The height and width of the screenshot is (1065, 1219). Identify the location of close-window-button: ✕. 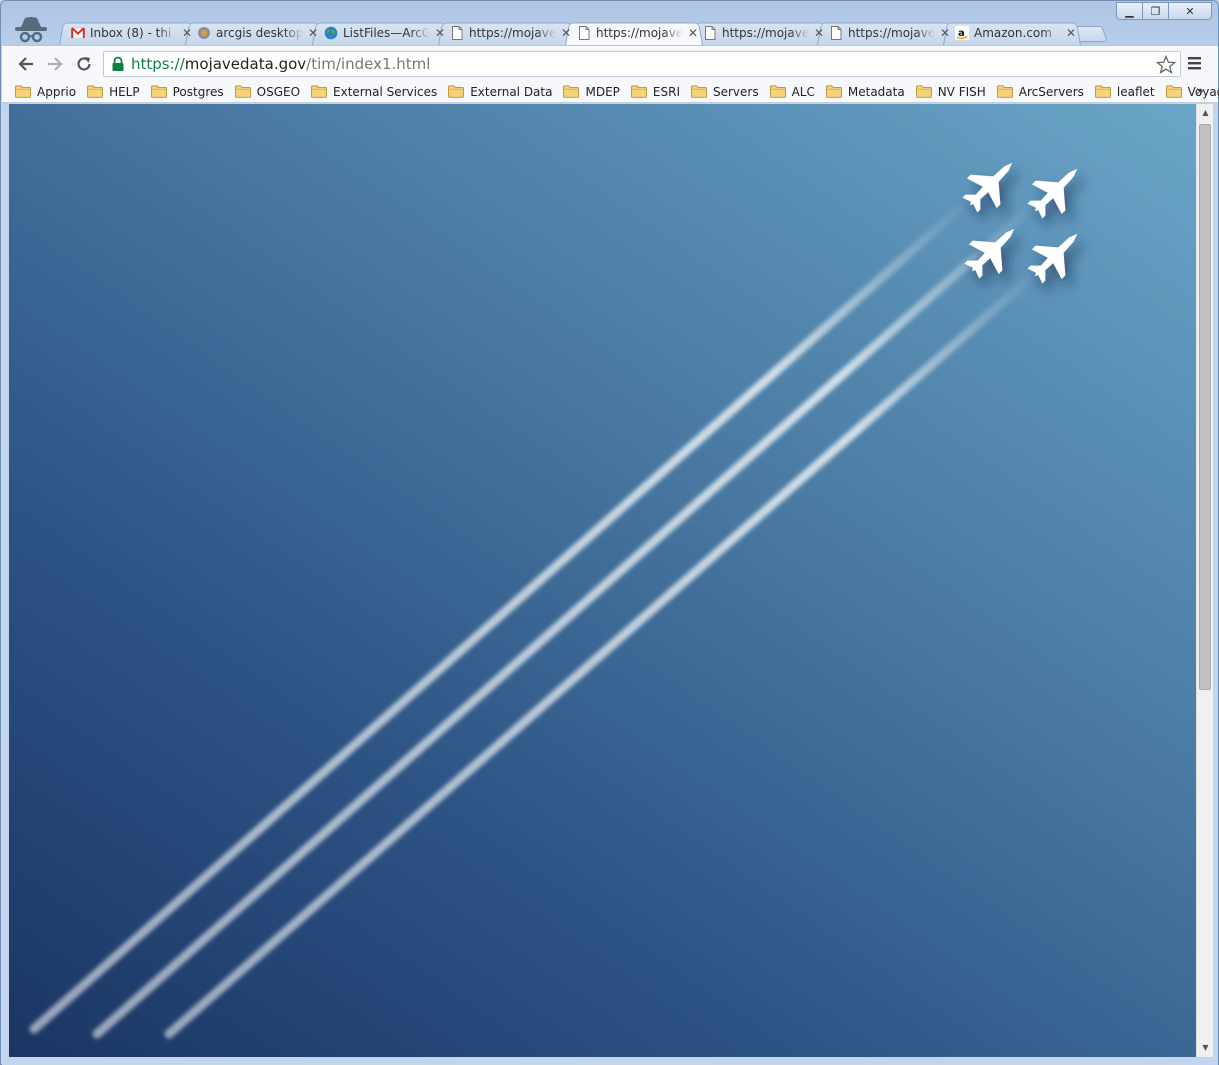
(1190, 11).